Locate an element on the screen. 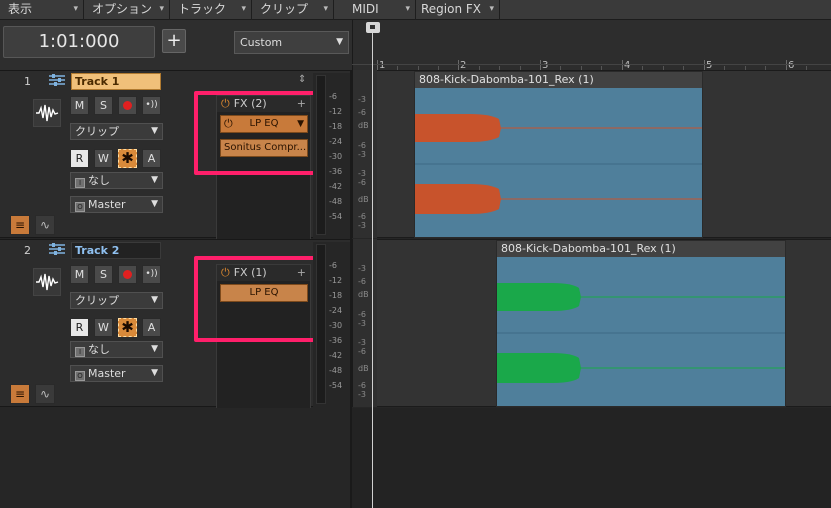  echo-icon: •)) is located at coordinates (151, 274).